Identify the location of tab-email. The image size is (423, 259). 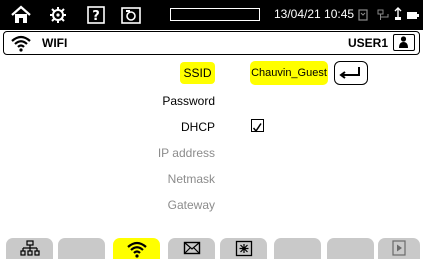
(191, 248).